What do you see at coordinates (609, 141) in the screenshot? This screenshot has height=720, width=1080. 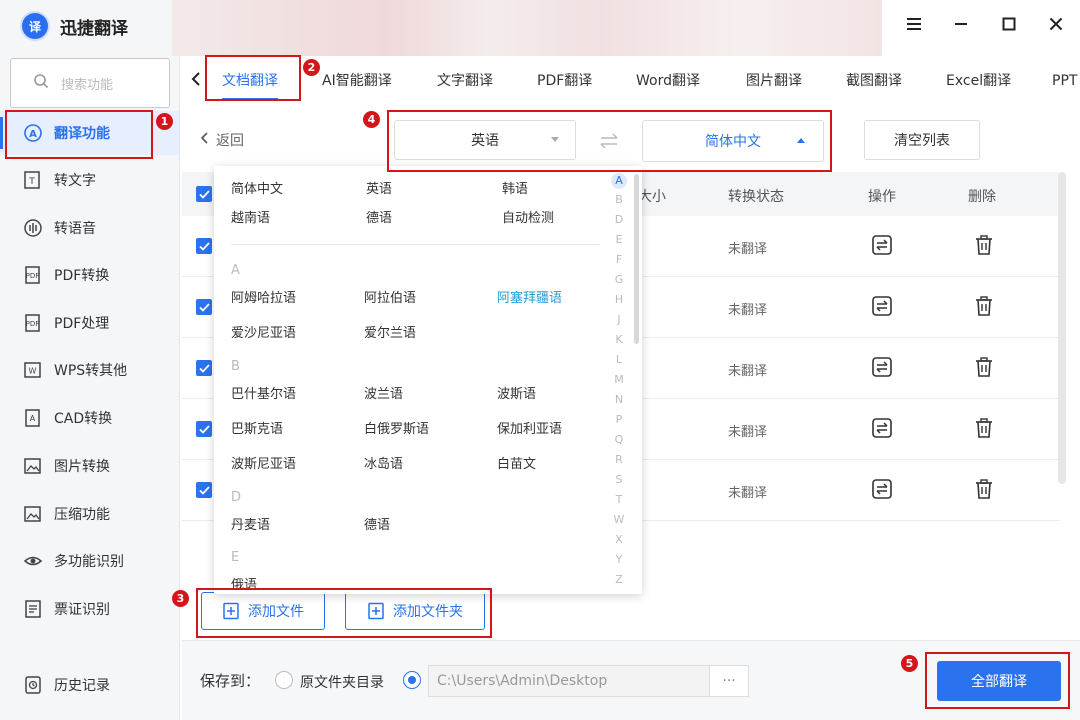 I see `swap-languages-button` at bounding box center [609, 141].